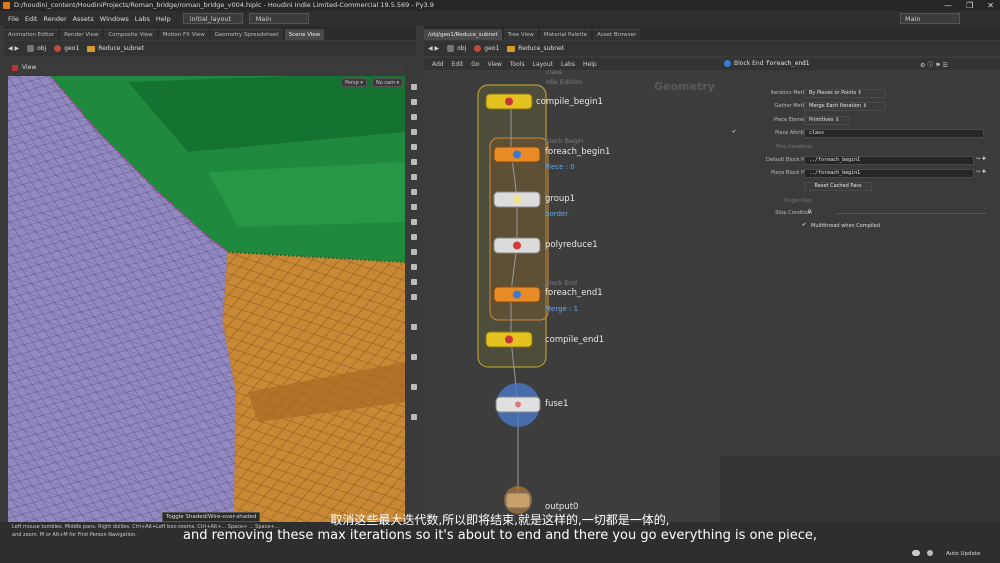 Image resolution: width=1000 pixels, height=563 pixels. I want to click on node-compile-begin1, so click(509, 101).